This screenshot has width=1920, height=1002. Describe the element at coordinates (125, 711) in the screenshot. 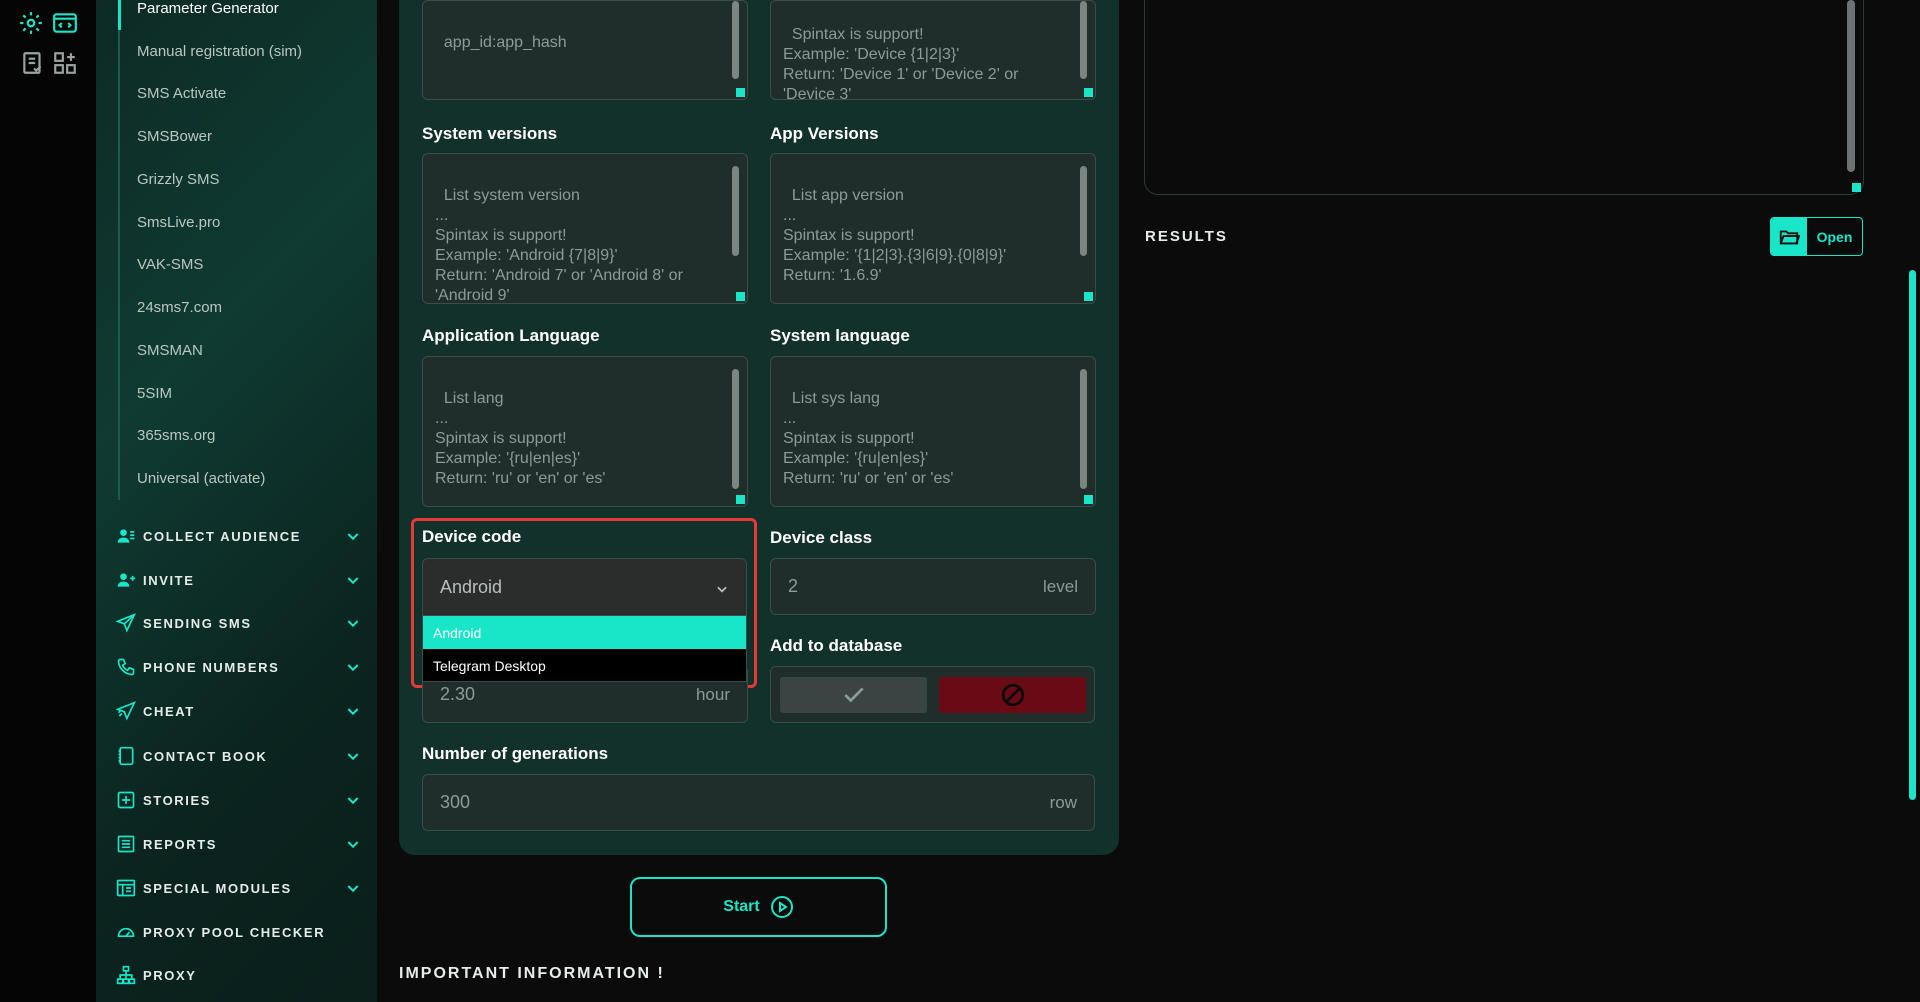

I see `send-boost-icon` at that location.